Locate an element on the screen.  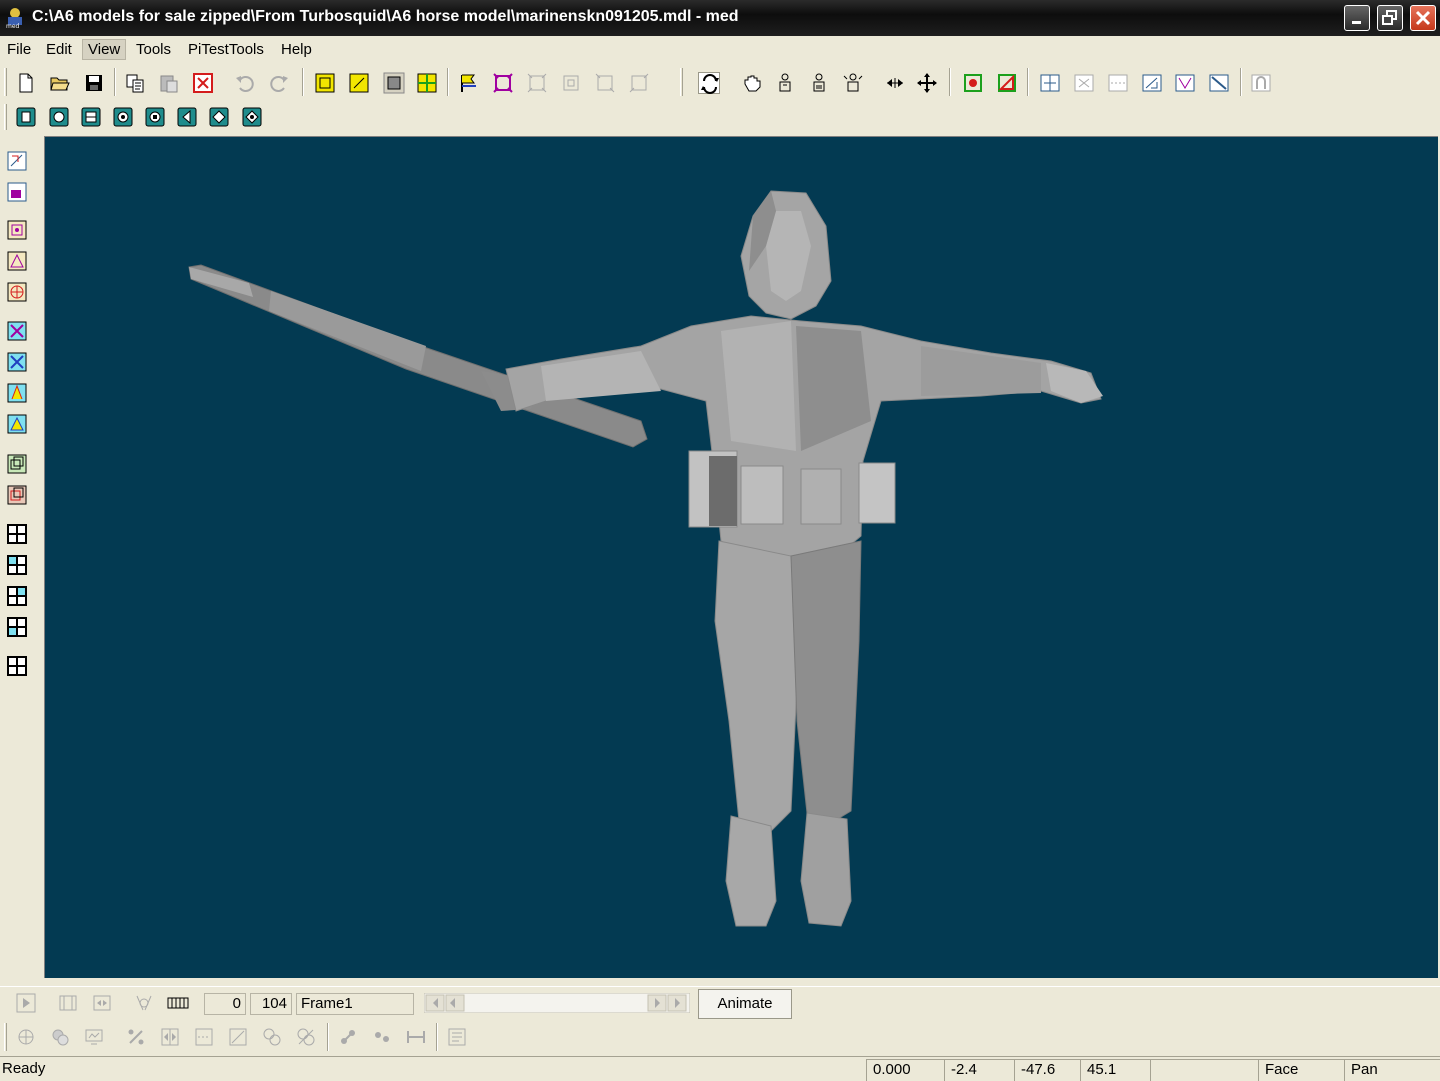
add-vertex-icon is located at coordinates (973, 83).